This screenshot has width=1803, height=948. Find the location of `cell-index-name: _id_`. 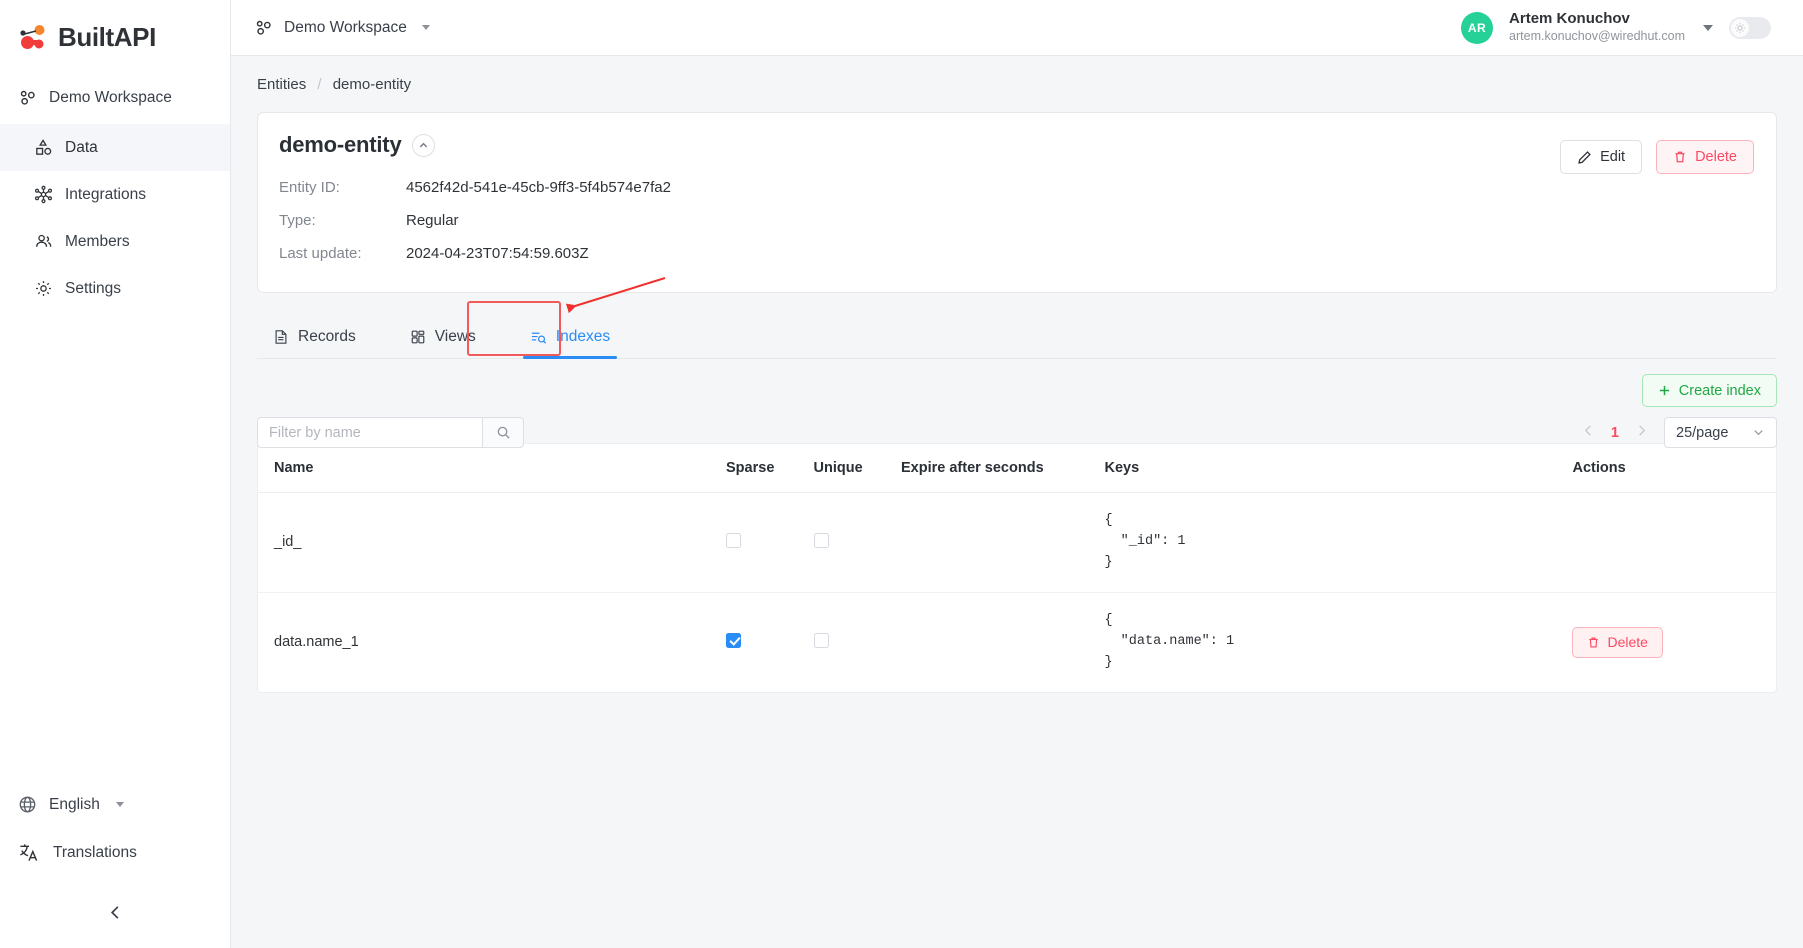

cell-index-name: _id_ is located at coordinates (492, 542).